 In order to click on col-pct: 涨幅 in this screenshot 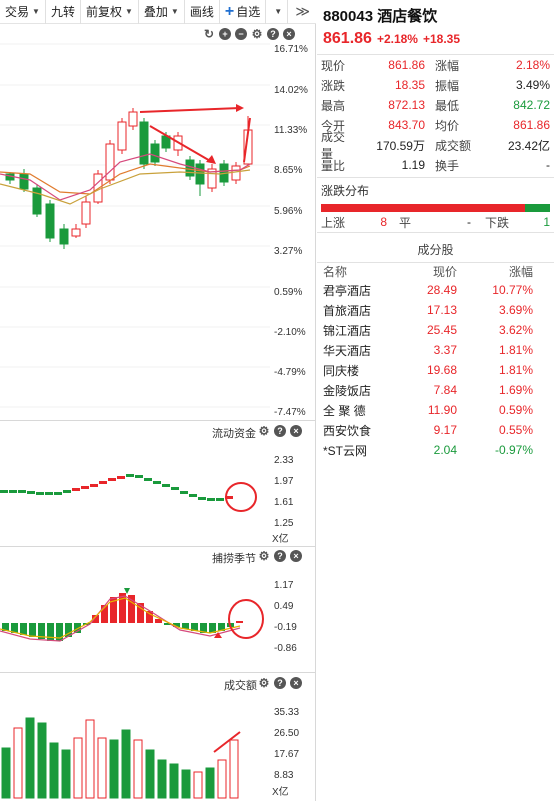, I will do `click(520, 272)`.